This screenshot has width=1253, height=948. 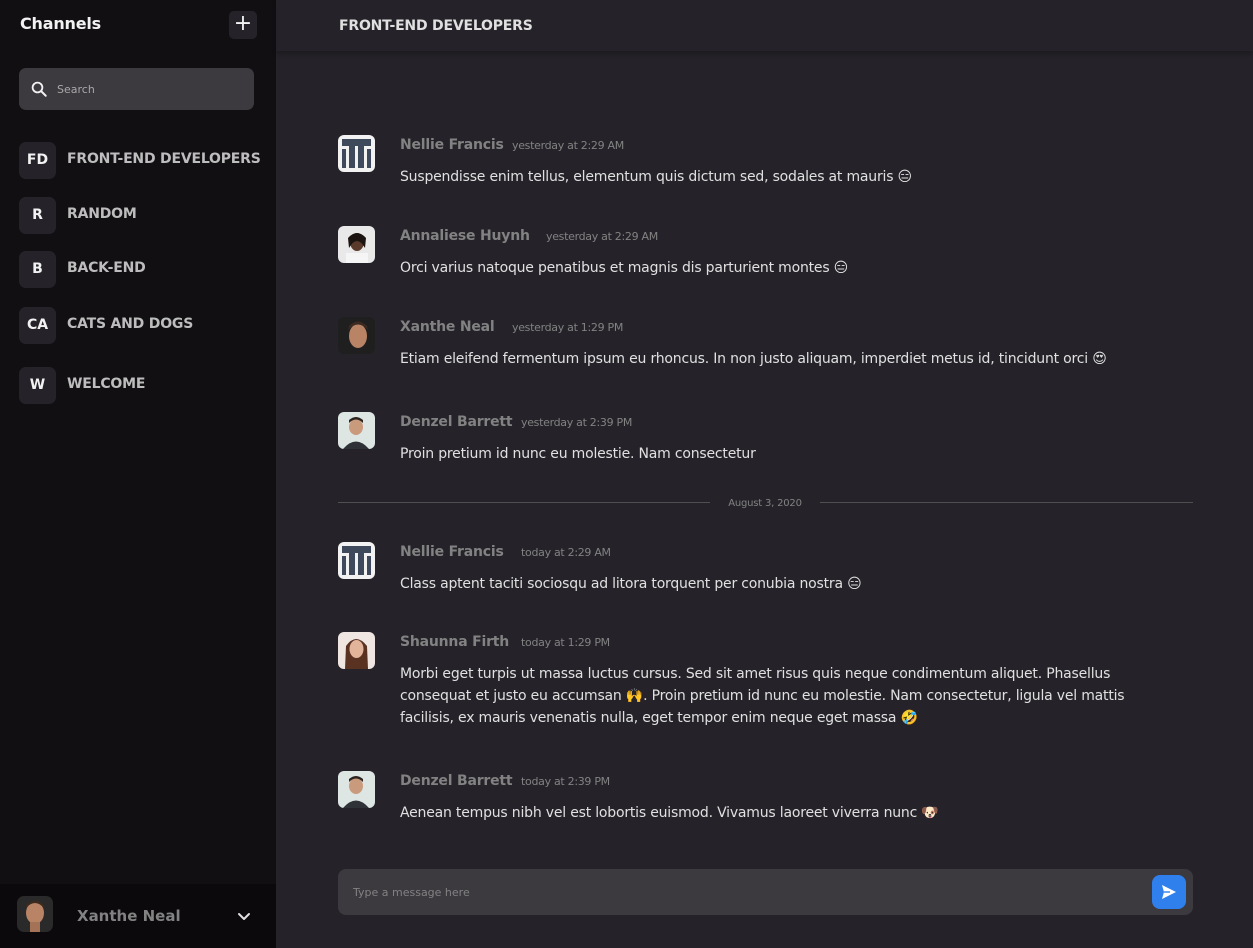 I want to click on send-button, so click(x=1169, y=892).